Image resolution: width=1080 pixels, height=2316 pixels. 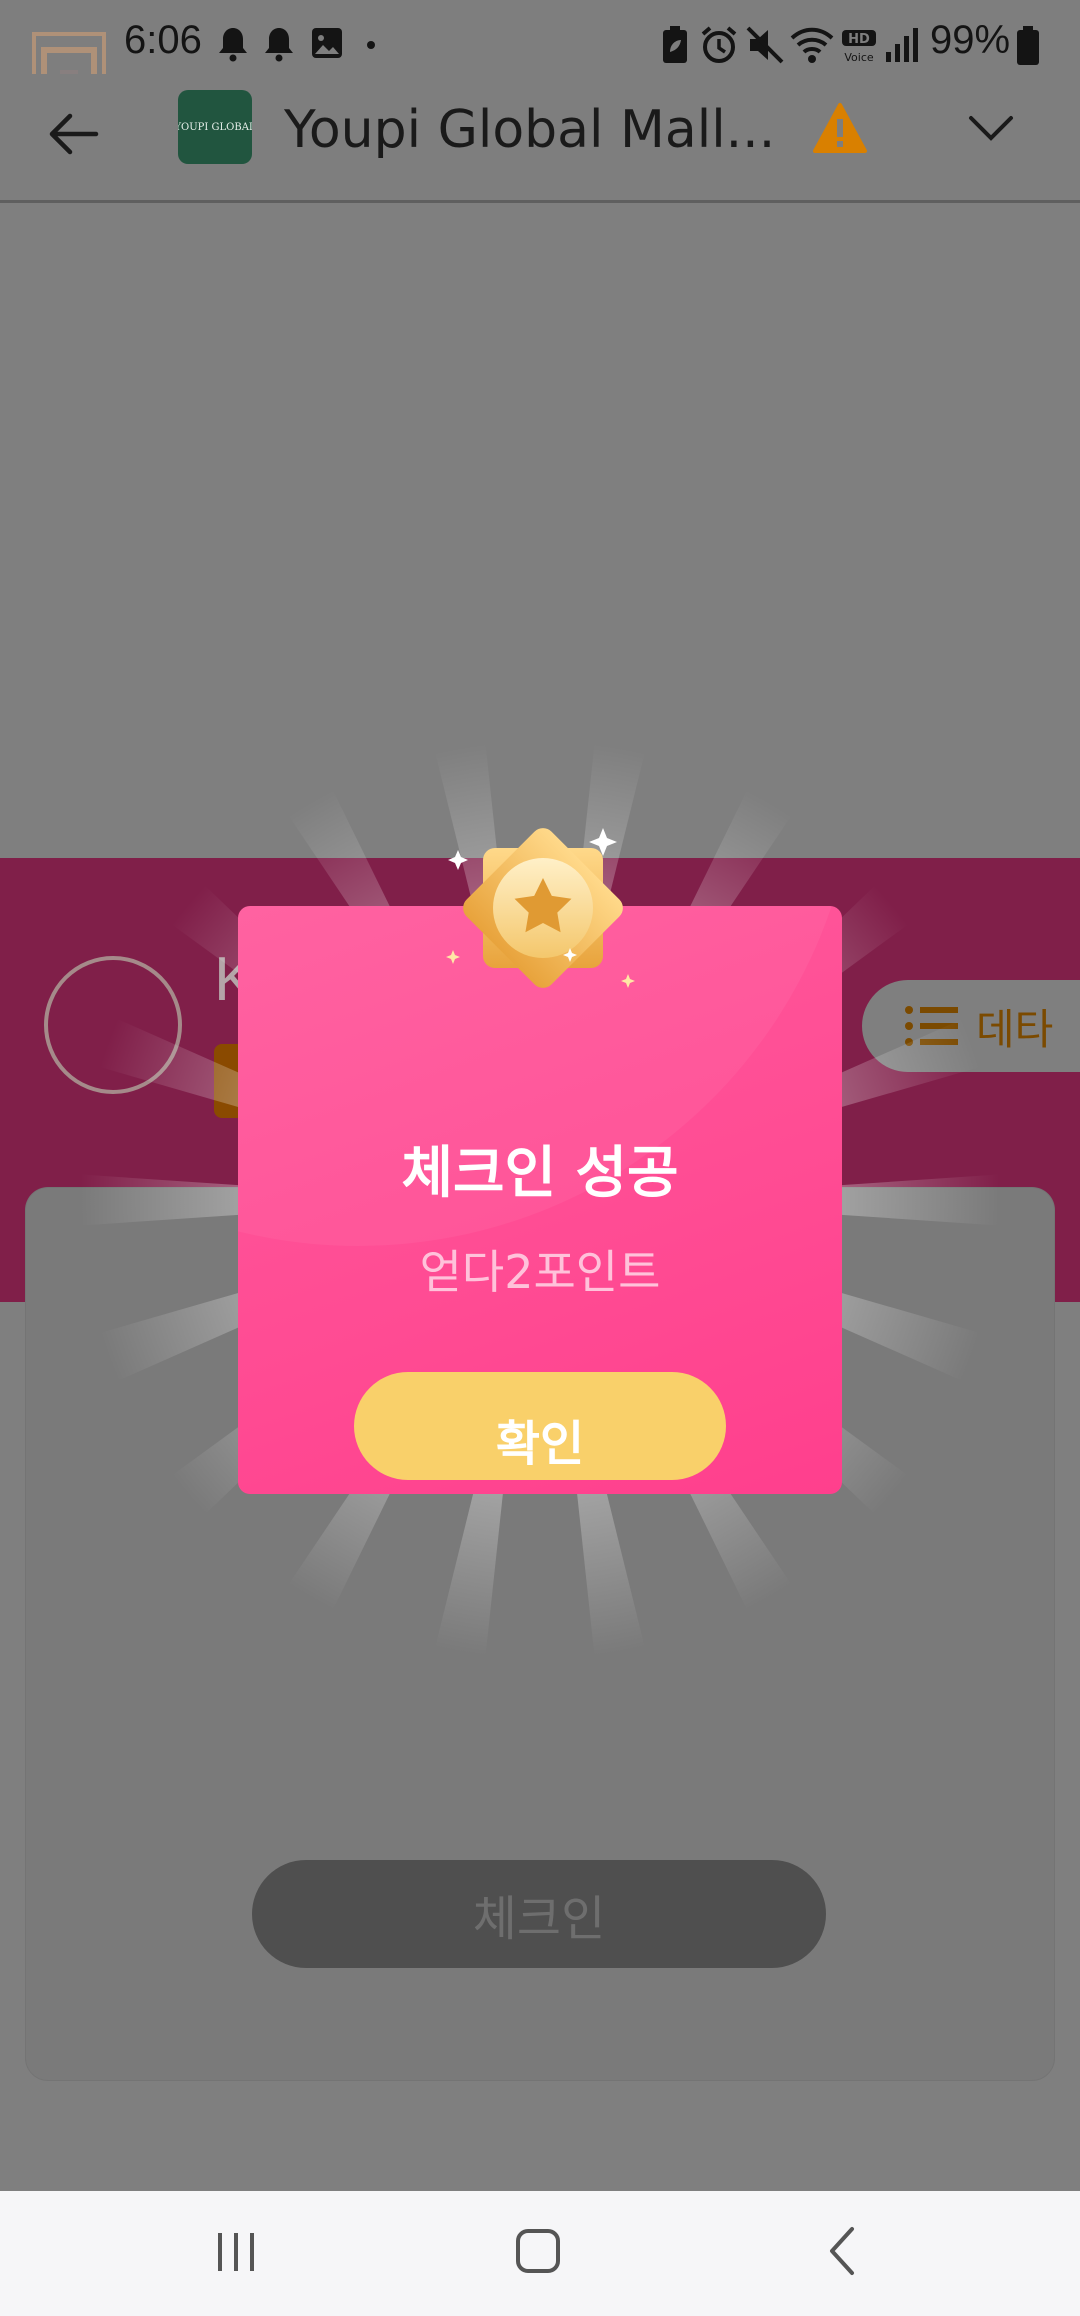 What do you see at coordinates (765, 45) in the screenshot?
I see `mute-icon` at bounding box center [765, 45].